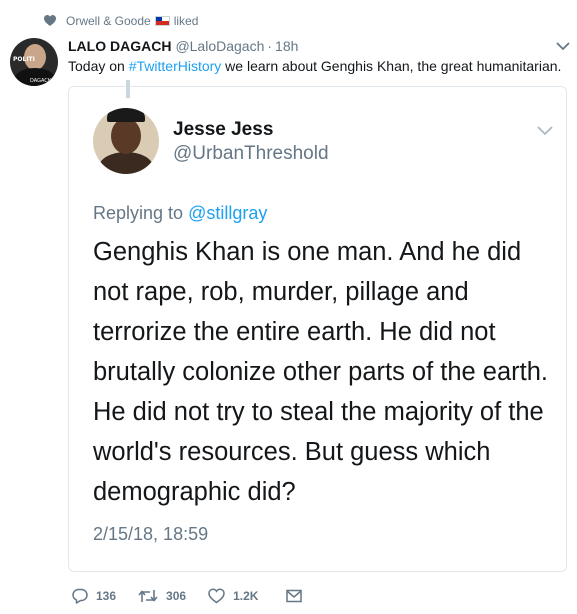 This screenshot has height=614, width=577. I want to click on quoted-text-line: world's resources. But guess which, so click(292, 452).